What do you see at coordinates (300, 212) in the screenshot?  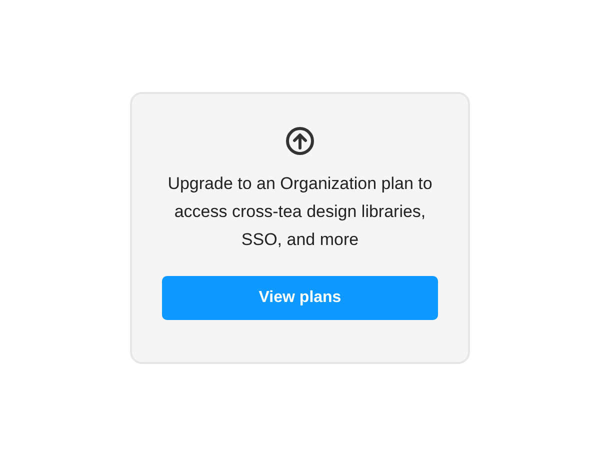 I see `upgrade-message: Upgrade to an Organization plan to access cross-tea design libraries, SSO, and more` at bounding box center [300, 212].